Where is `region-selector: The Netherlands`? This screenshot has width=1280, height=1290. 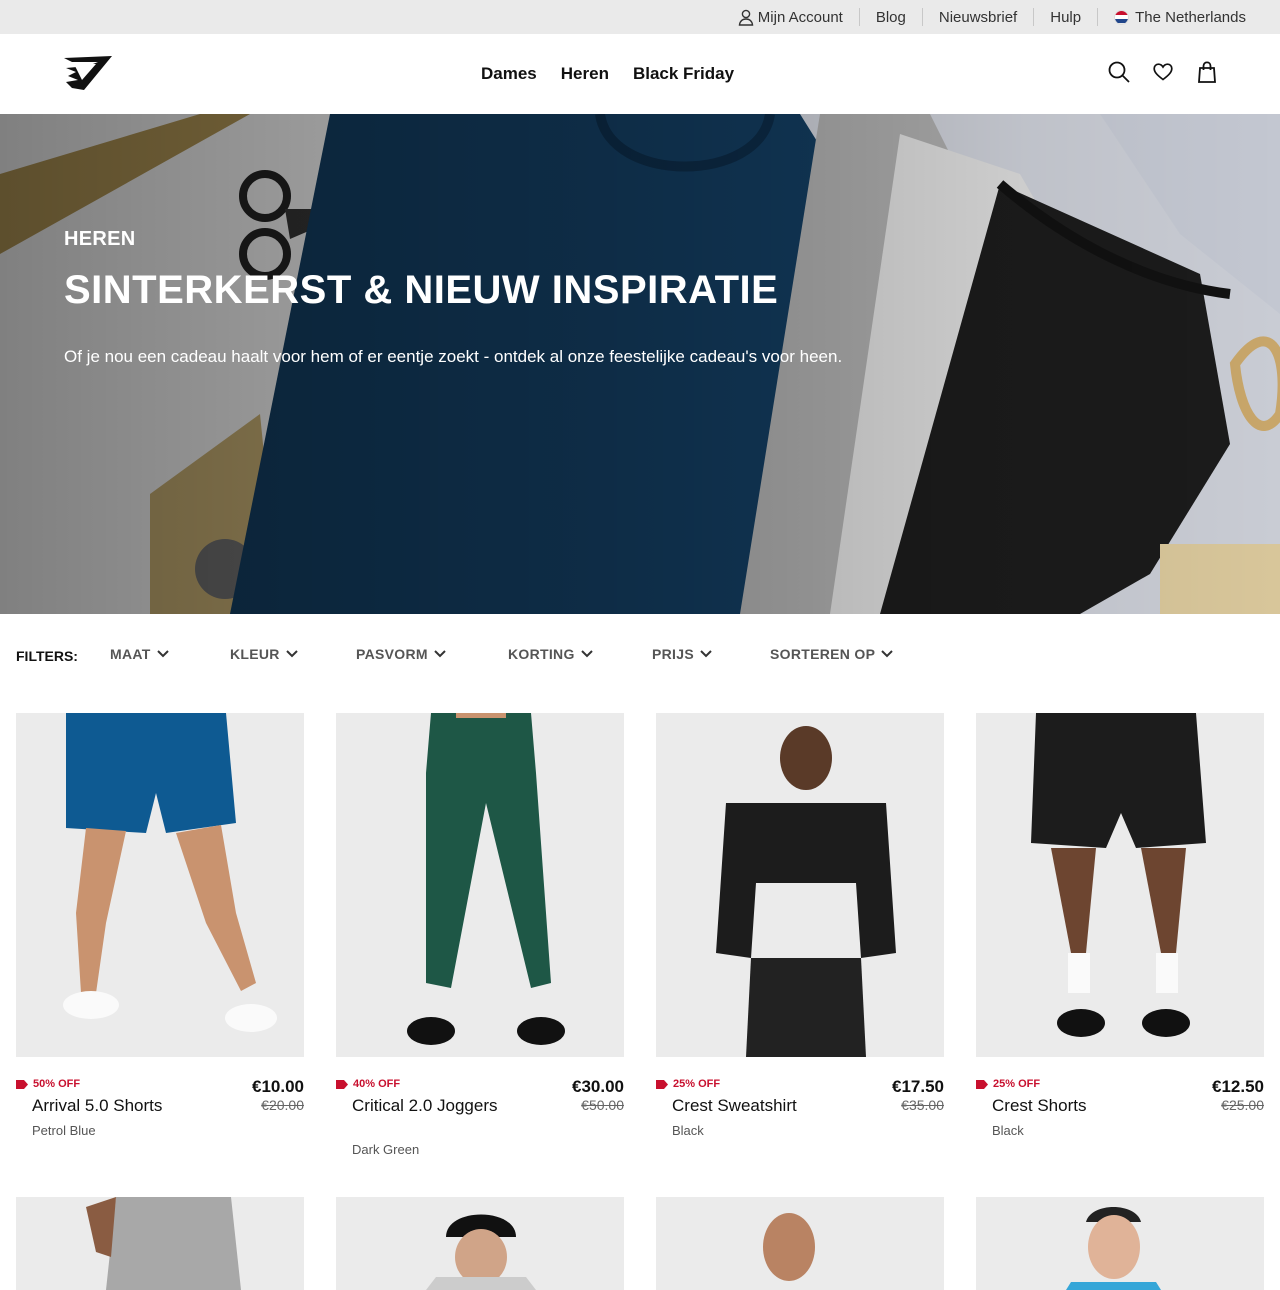 region-selector: The Netherlands is located at coordinates (1179, 17).